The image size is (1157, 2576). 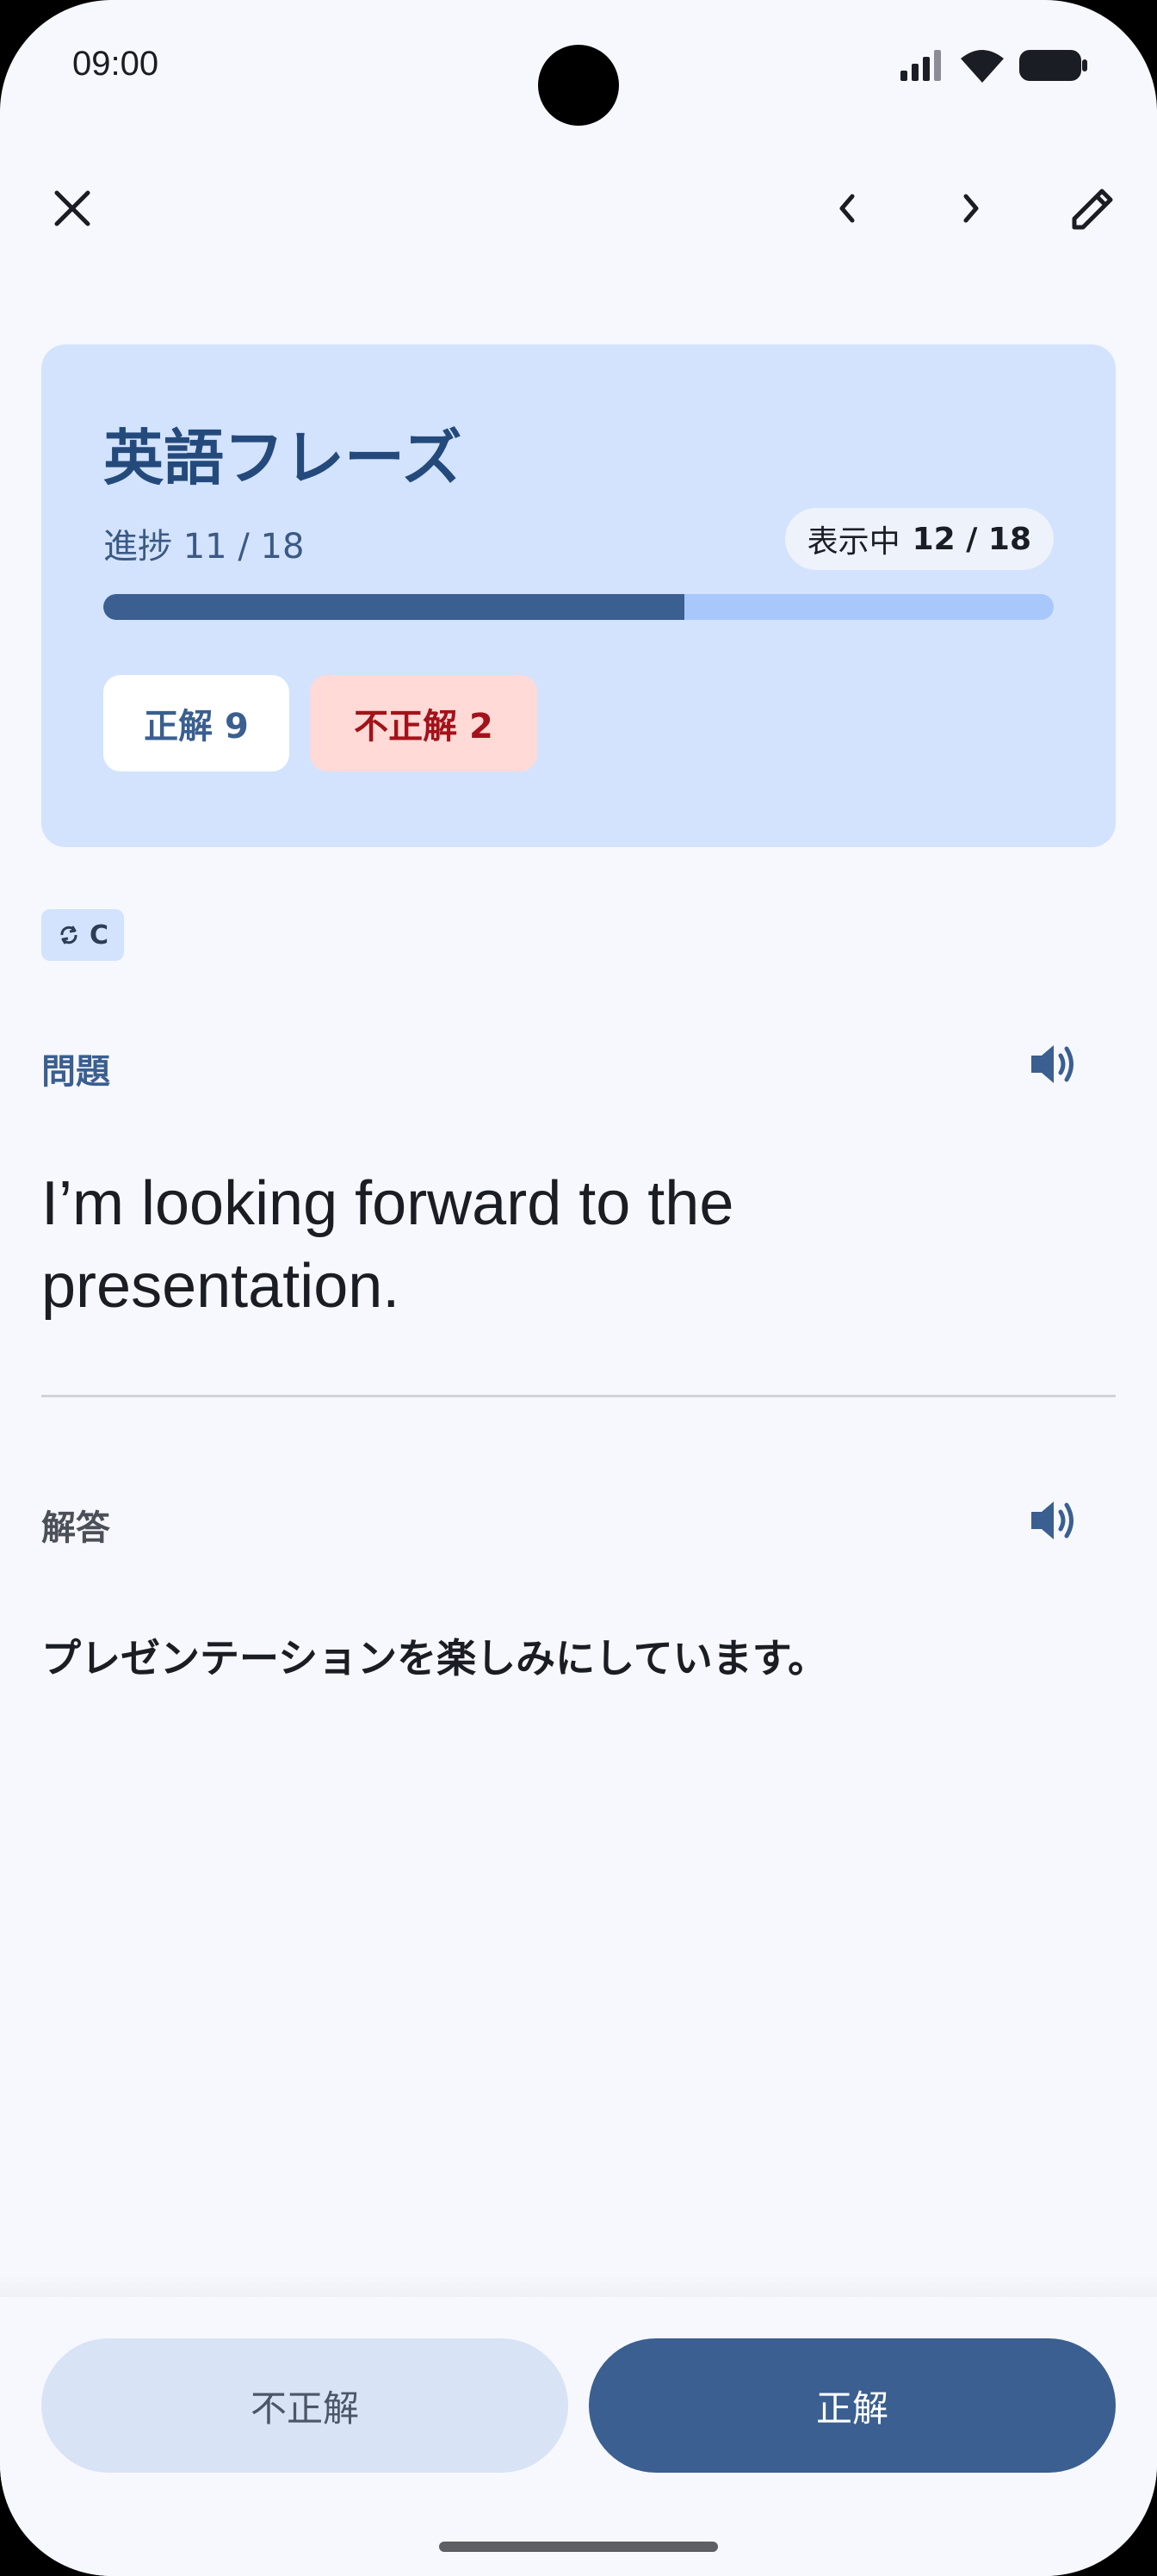 What do you see at coordinates (579, 85) in the screenshot?
I see `camera-cutout` at bounding box center [579, 85].